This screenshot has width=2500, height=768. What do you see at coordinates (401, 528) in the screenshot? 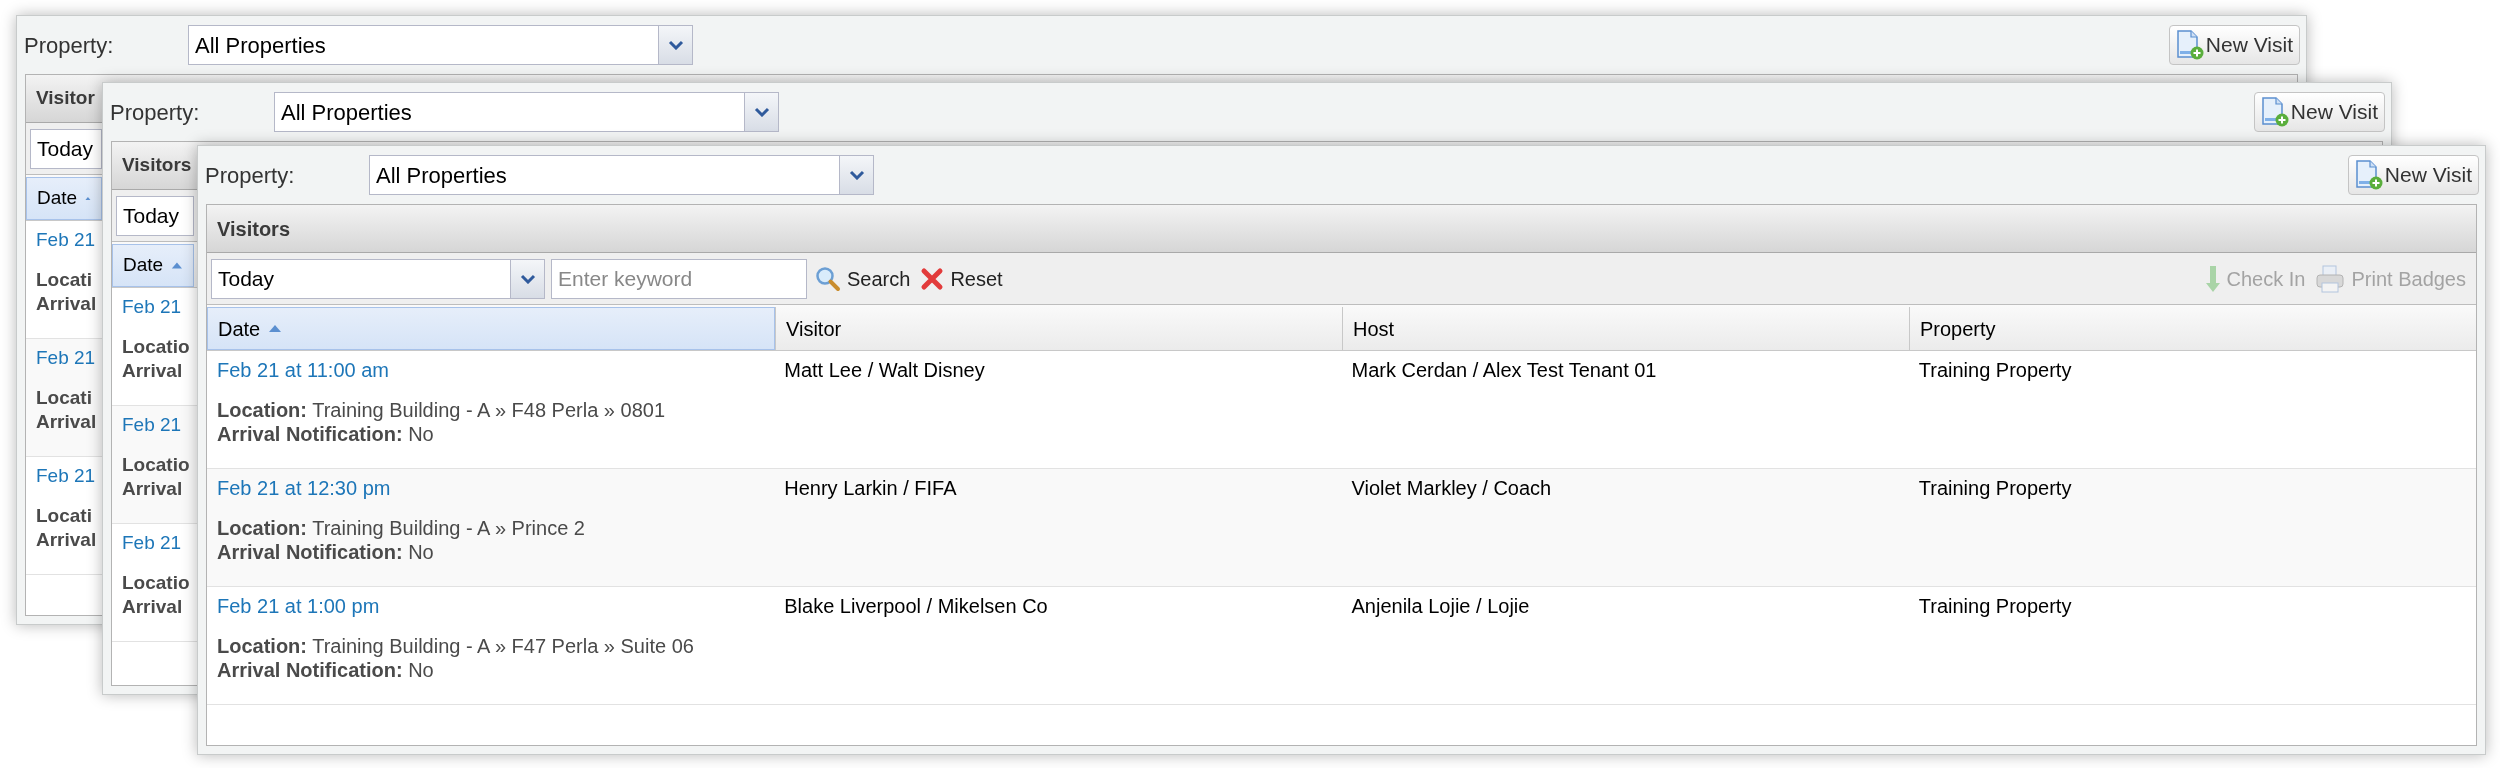
I see `location-text: Location: Training Building - A » Prince 2` at bounding box center [401, 528].